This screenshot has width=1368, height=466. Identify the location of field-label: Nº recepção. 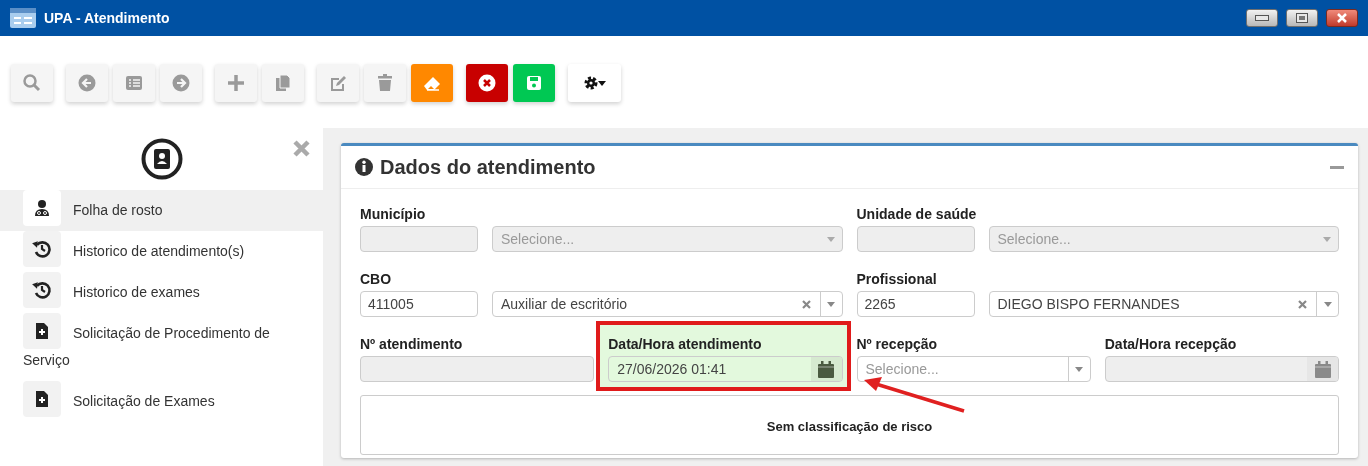
(897, 344).